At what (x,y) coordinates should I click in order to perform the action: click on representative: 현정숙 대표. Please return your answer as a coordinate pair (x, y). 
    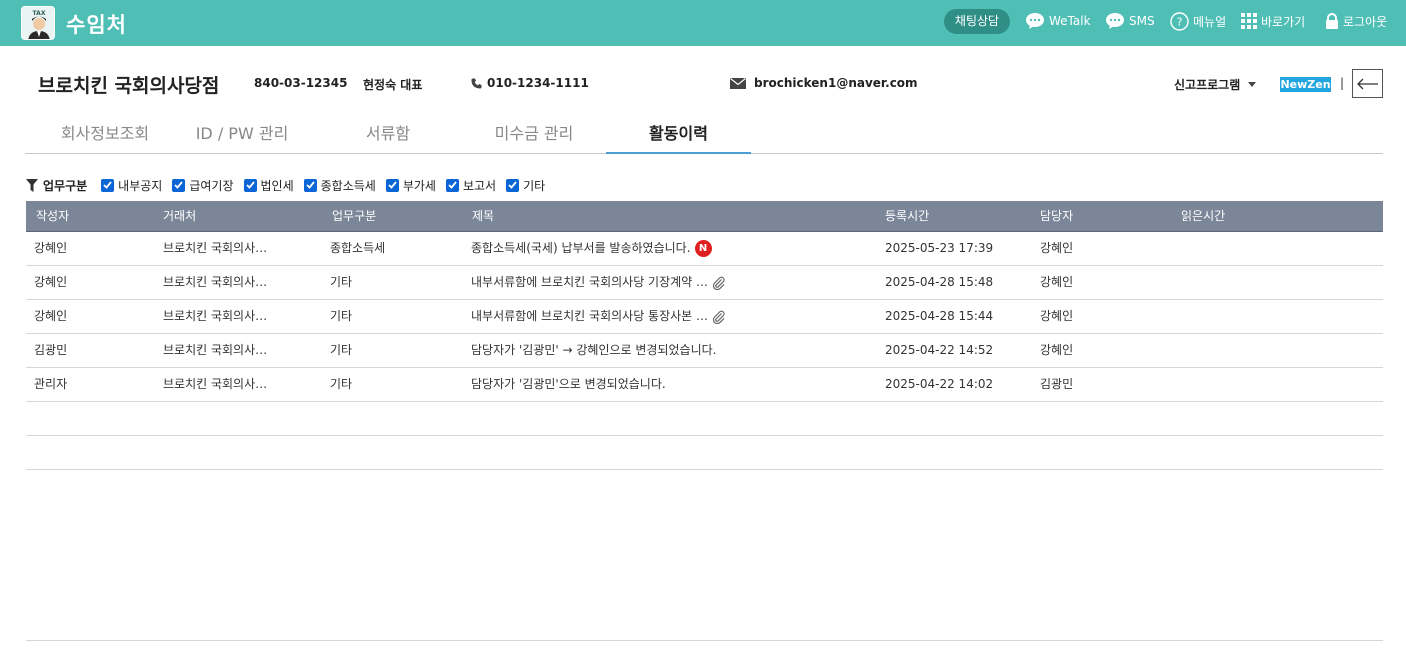
    Looking at the image, I should click on (393, 85).